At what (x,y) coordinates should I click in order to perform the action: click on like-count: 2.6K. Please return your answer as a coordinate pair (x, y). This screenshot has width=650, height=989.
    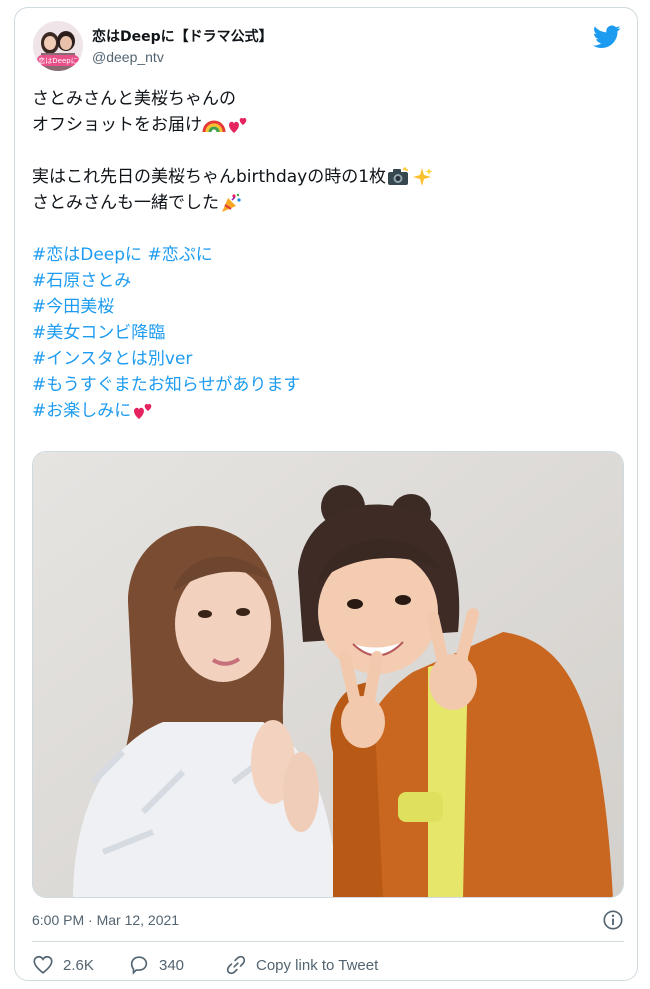
    Looking at the image, I should click on (78, 965).